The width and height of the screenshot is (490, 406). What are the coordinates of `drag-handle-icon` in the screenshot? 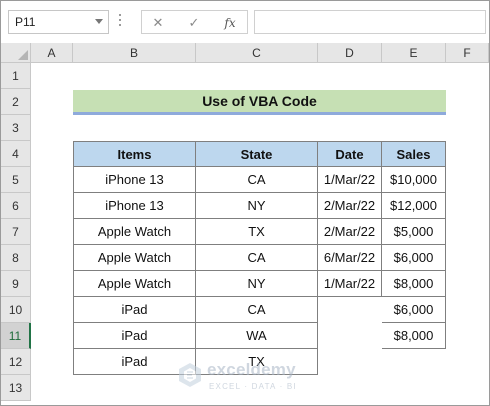 It's located at (120, 22).